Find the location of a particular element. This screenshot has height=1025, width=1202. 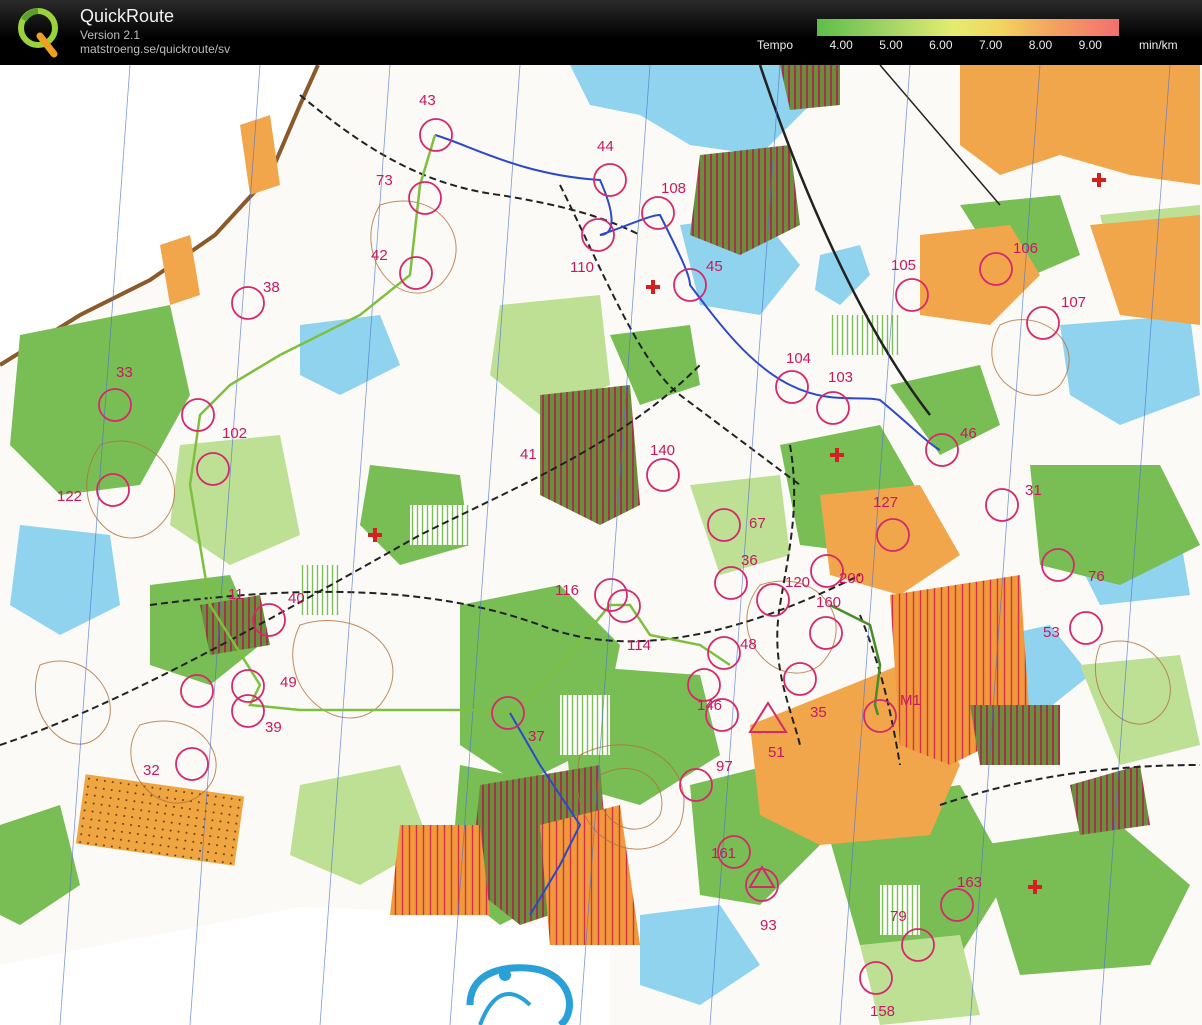

control-number: 160 is located at coordinates (828, 602).